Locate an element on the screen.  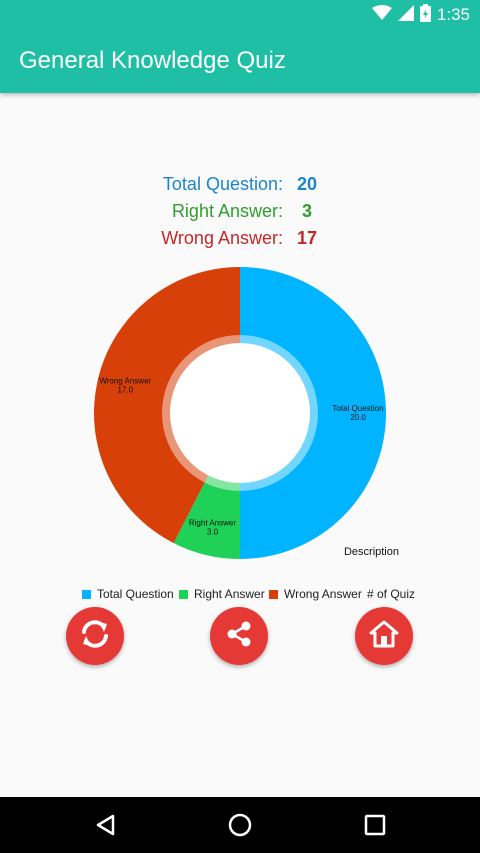
app-title: General Knowledge Quiz is located at coordinates (152, 60).